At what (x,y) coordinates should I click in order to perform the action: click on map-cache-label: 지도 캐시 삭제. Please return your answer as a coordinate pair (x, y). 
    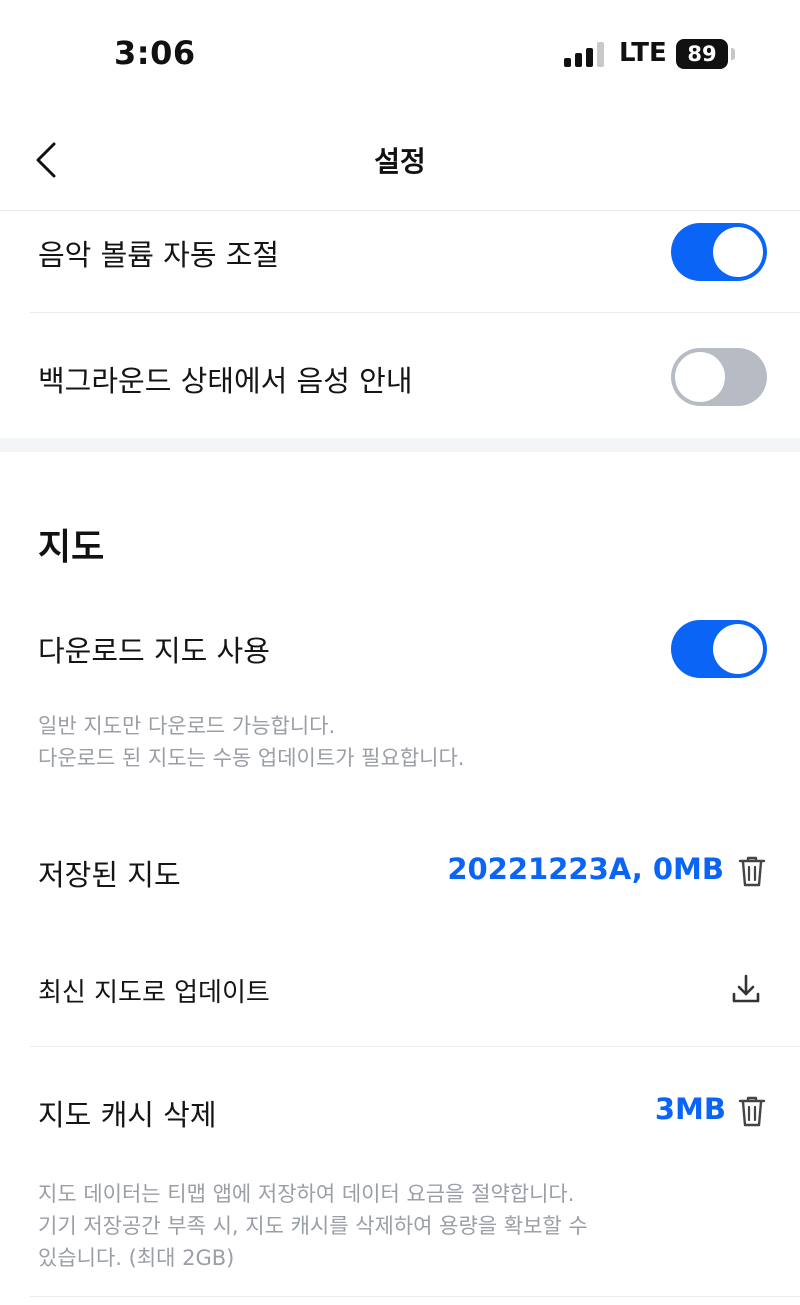
    Looking at the image, I should click on (127, 1115).